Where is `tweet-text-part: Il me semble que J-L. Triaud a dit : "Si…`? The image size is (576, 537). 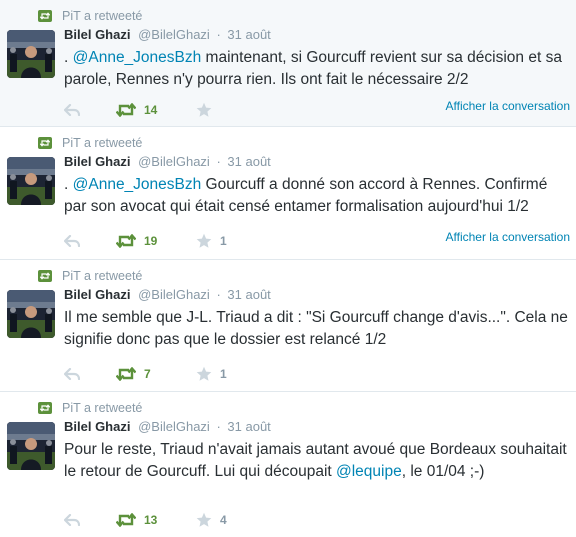 tweet-text-part: Il me semble que J-L. Triaud a dit : "Si… is located at coordinates (316, 328).